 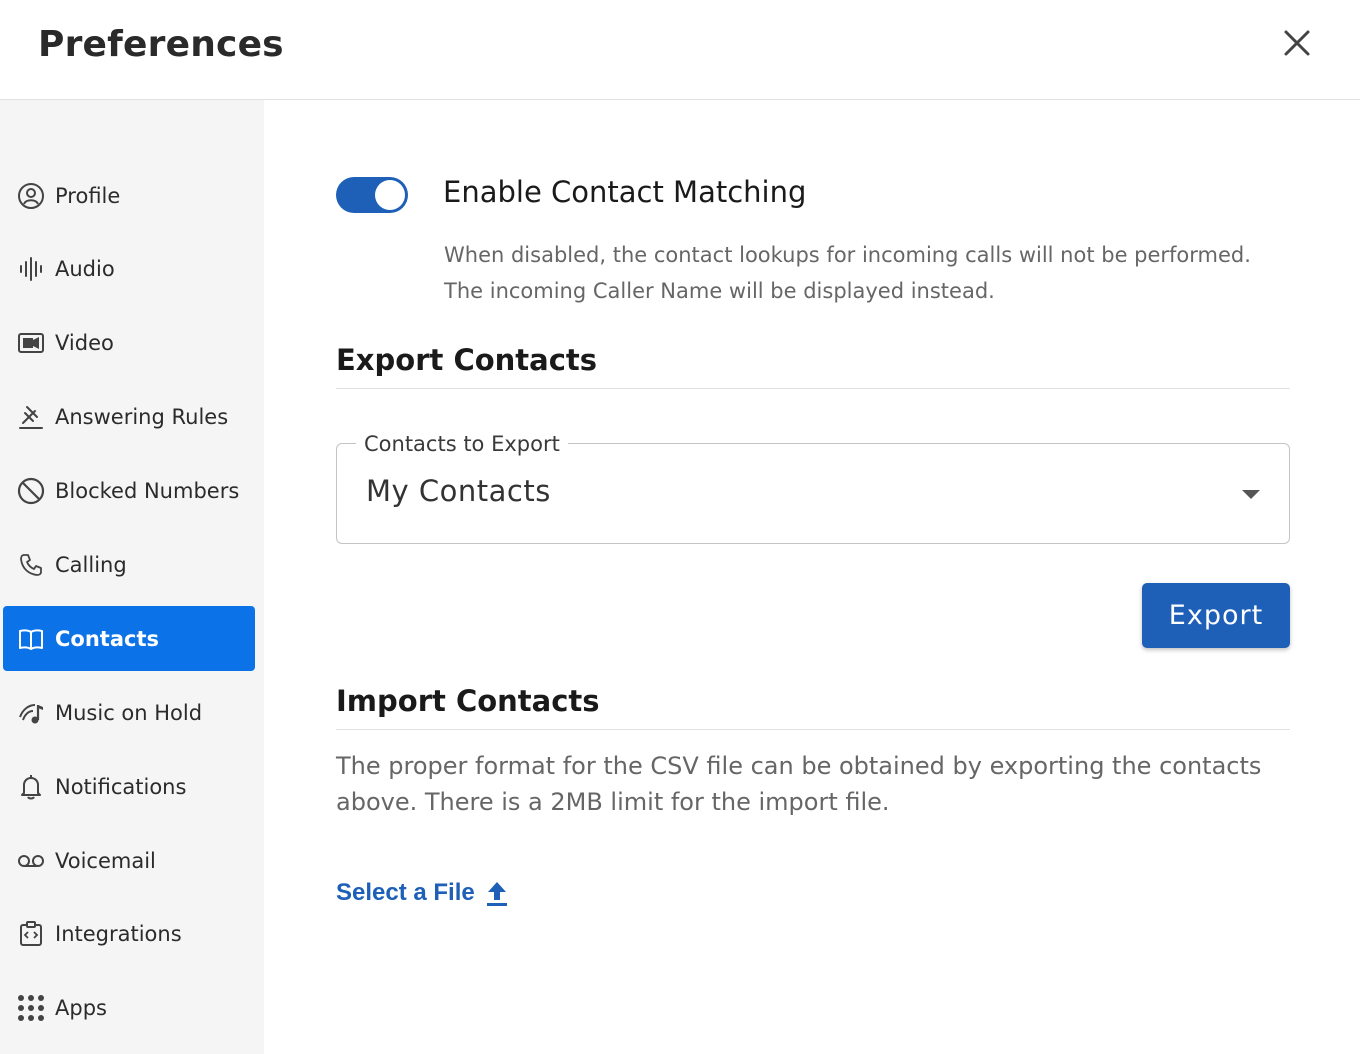 I want to click on sidebar-item-label: Notifications, so click(x=121, y=786).